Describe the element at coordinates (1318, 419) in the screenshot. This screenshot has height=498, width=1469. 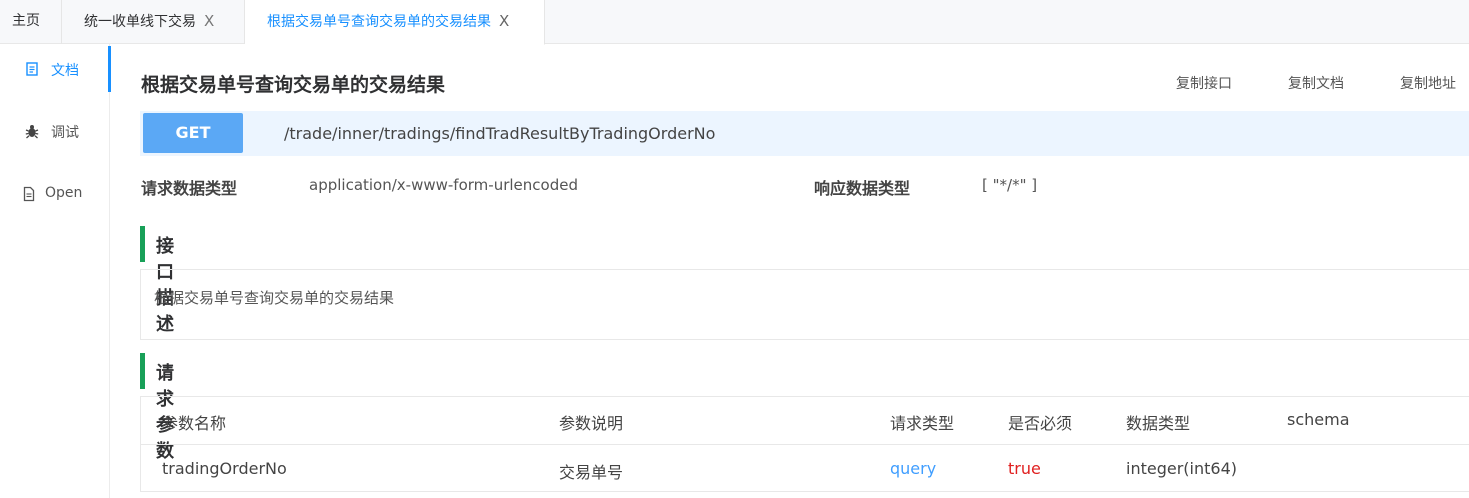
I see `column-header: schema` at that location.